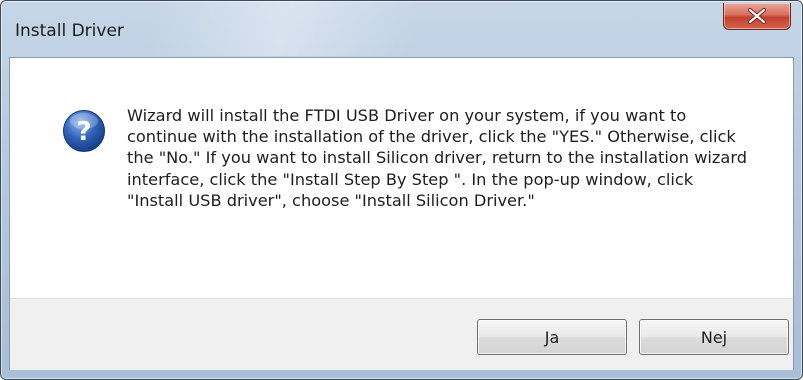  Describe the element at coordinates (341, 28) in the screenshot. I see `title-bar-glass` at that location.